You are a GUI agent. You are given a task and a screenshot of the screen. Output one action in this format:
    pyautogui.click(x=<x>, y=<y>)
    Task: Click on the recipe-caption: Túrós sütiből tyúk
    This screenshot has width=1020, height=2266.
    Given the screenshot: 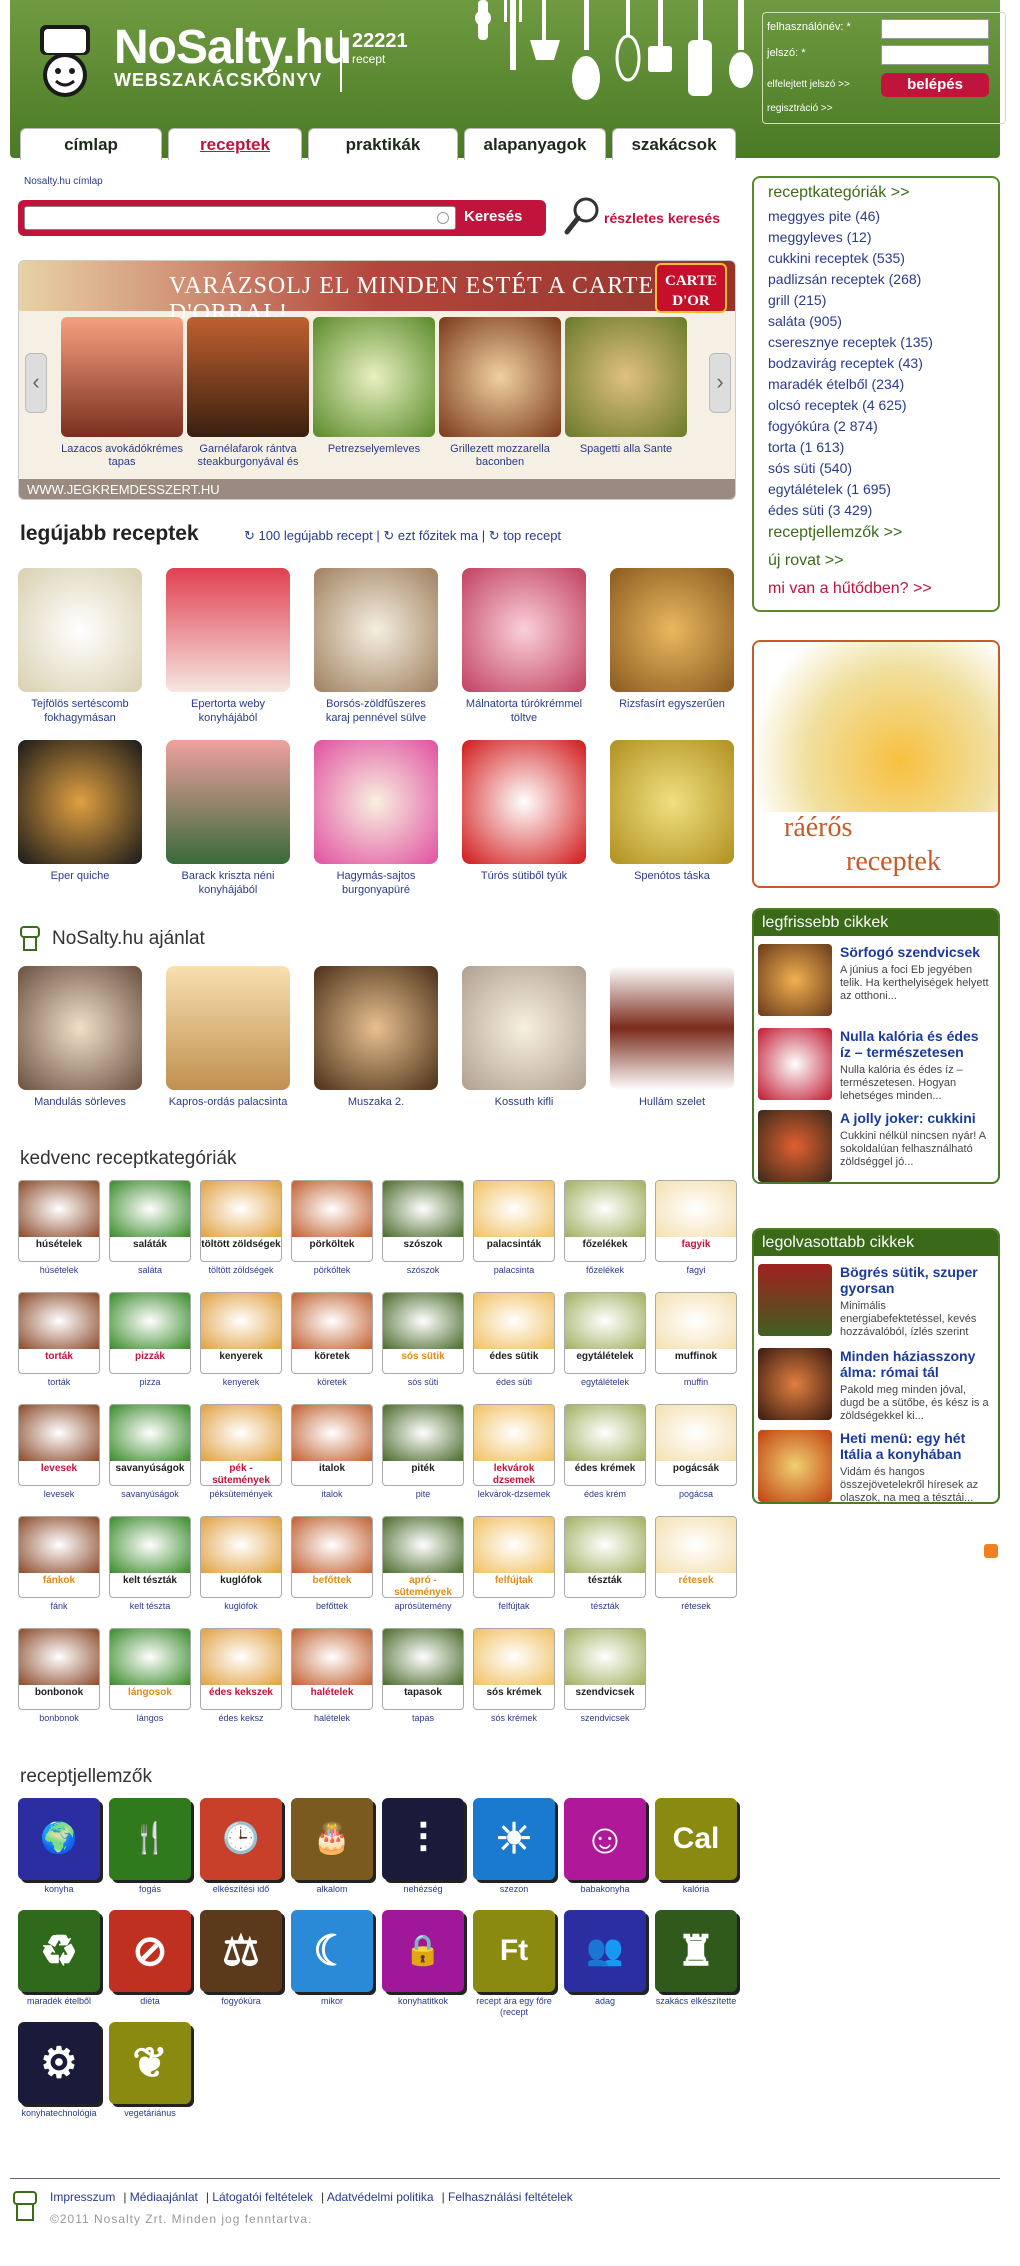 What is the action you would take?
    pyautogui.click(x=524, y=876)
    